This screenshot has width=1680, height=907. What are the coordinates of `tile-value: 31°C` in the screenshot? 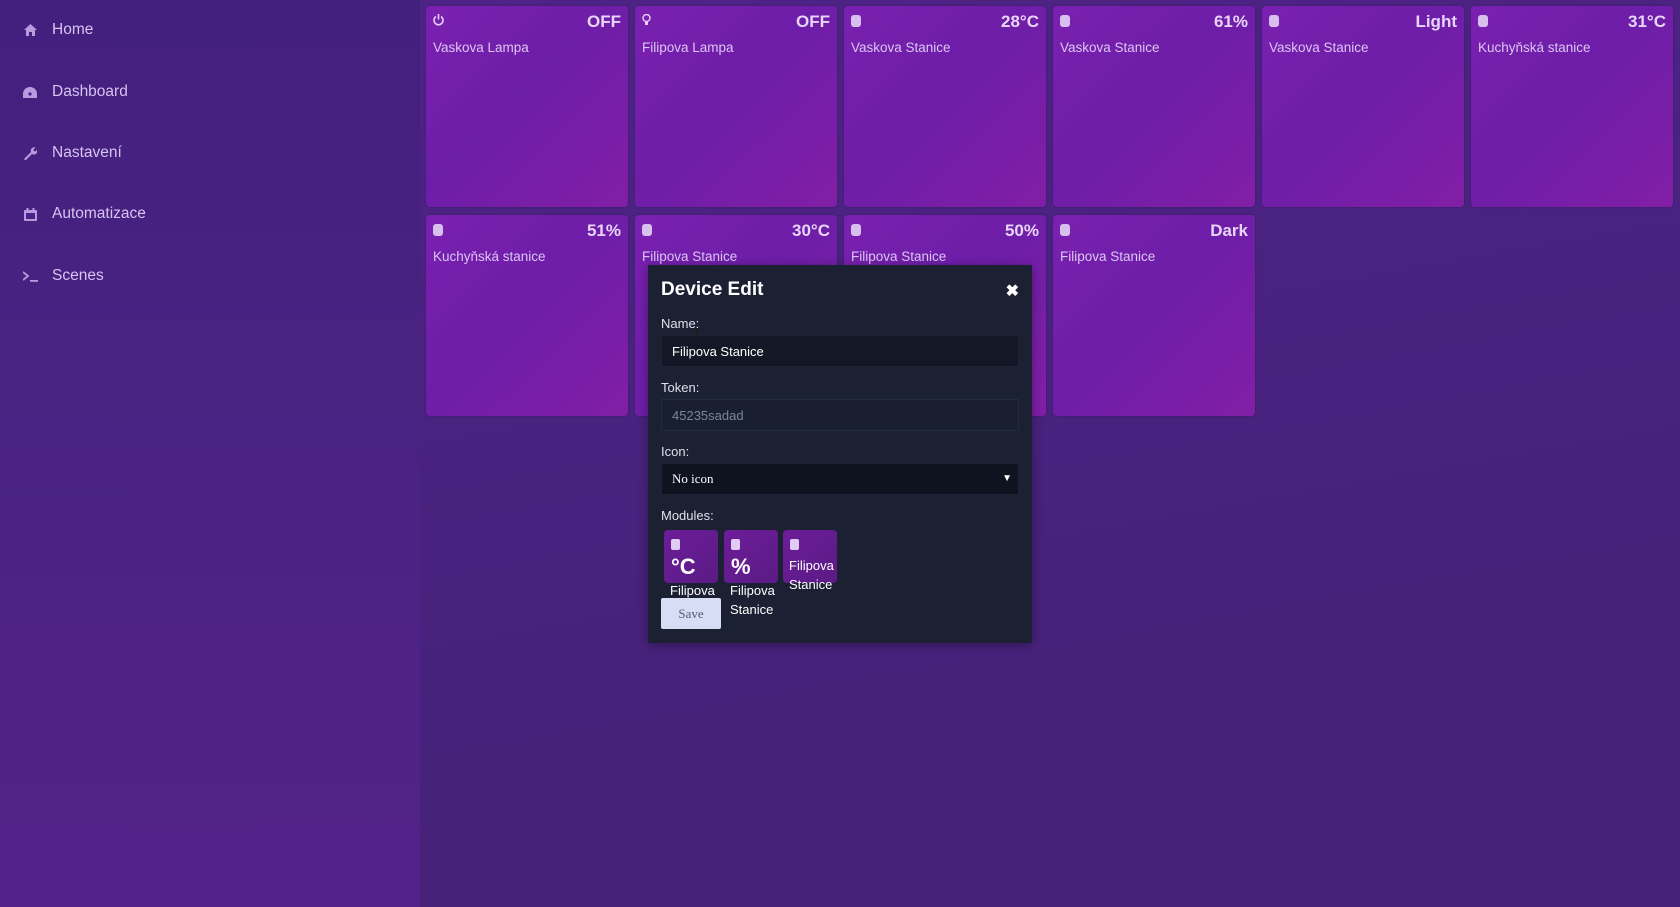 It's located at (1647, 21).